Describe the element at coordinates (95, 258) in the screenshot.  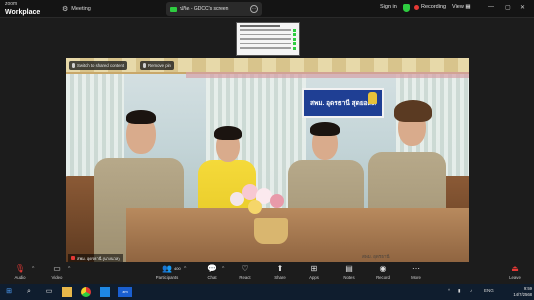
I see `participant-name-tag: สพม. อุดรธานี (นางนวล)` at that location.